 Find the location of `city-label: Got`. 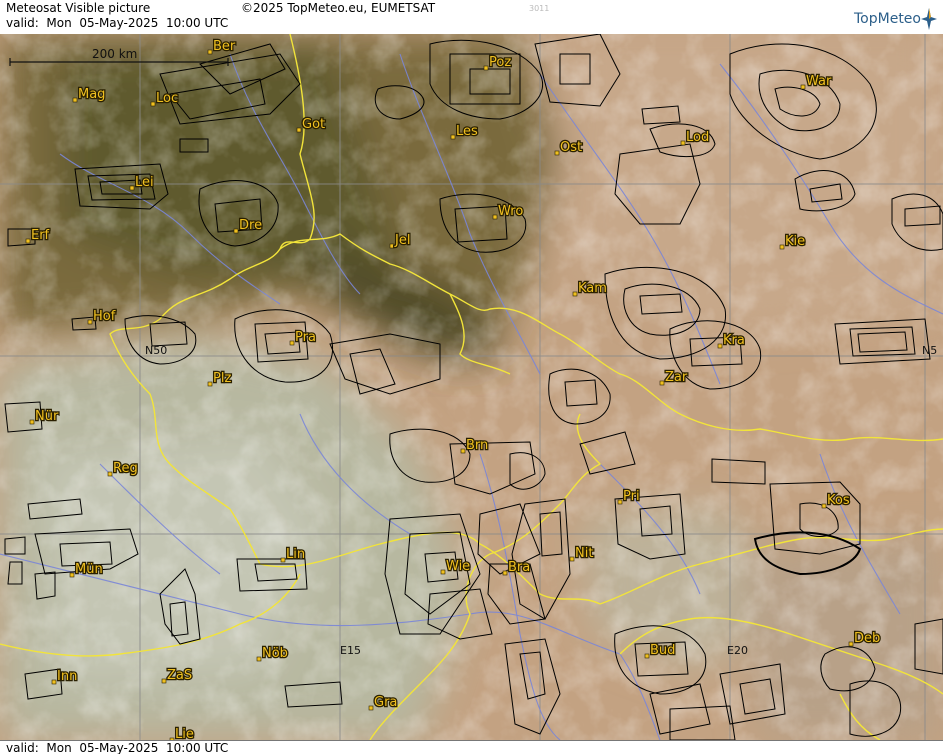

city-label: Got is located at coordinates (313, 124).